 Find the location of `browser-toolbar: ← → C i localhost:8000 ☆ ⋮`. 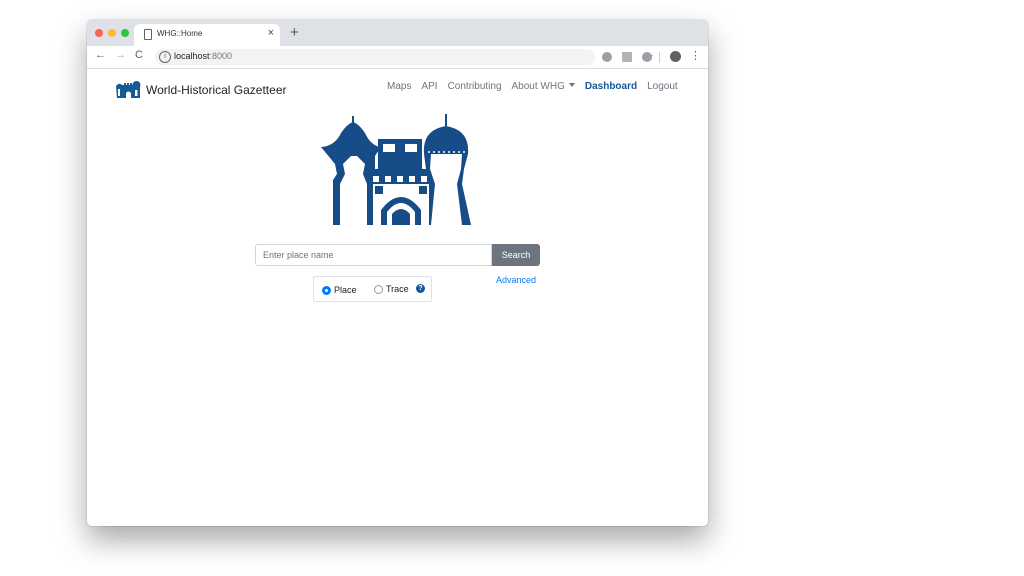

browser-toolbar: ← → C i localhost:8000 ☆ ⋮ is located at coordinates (397, 57).